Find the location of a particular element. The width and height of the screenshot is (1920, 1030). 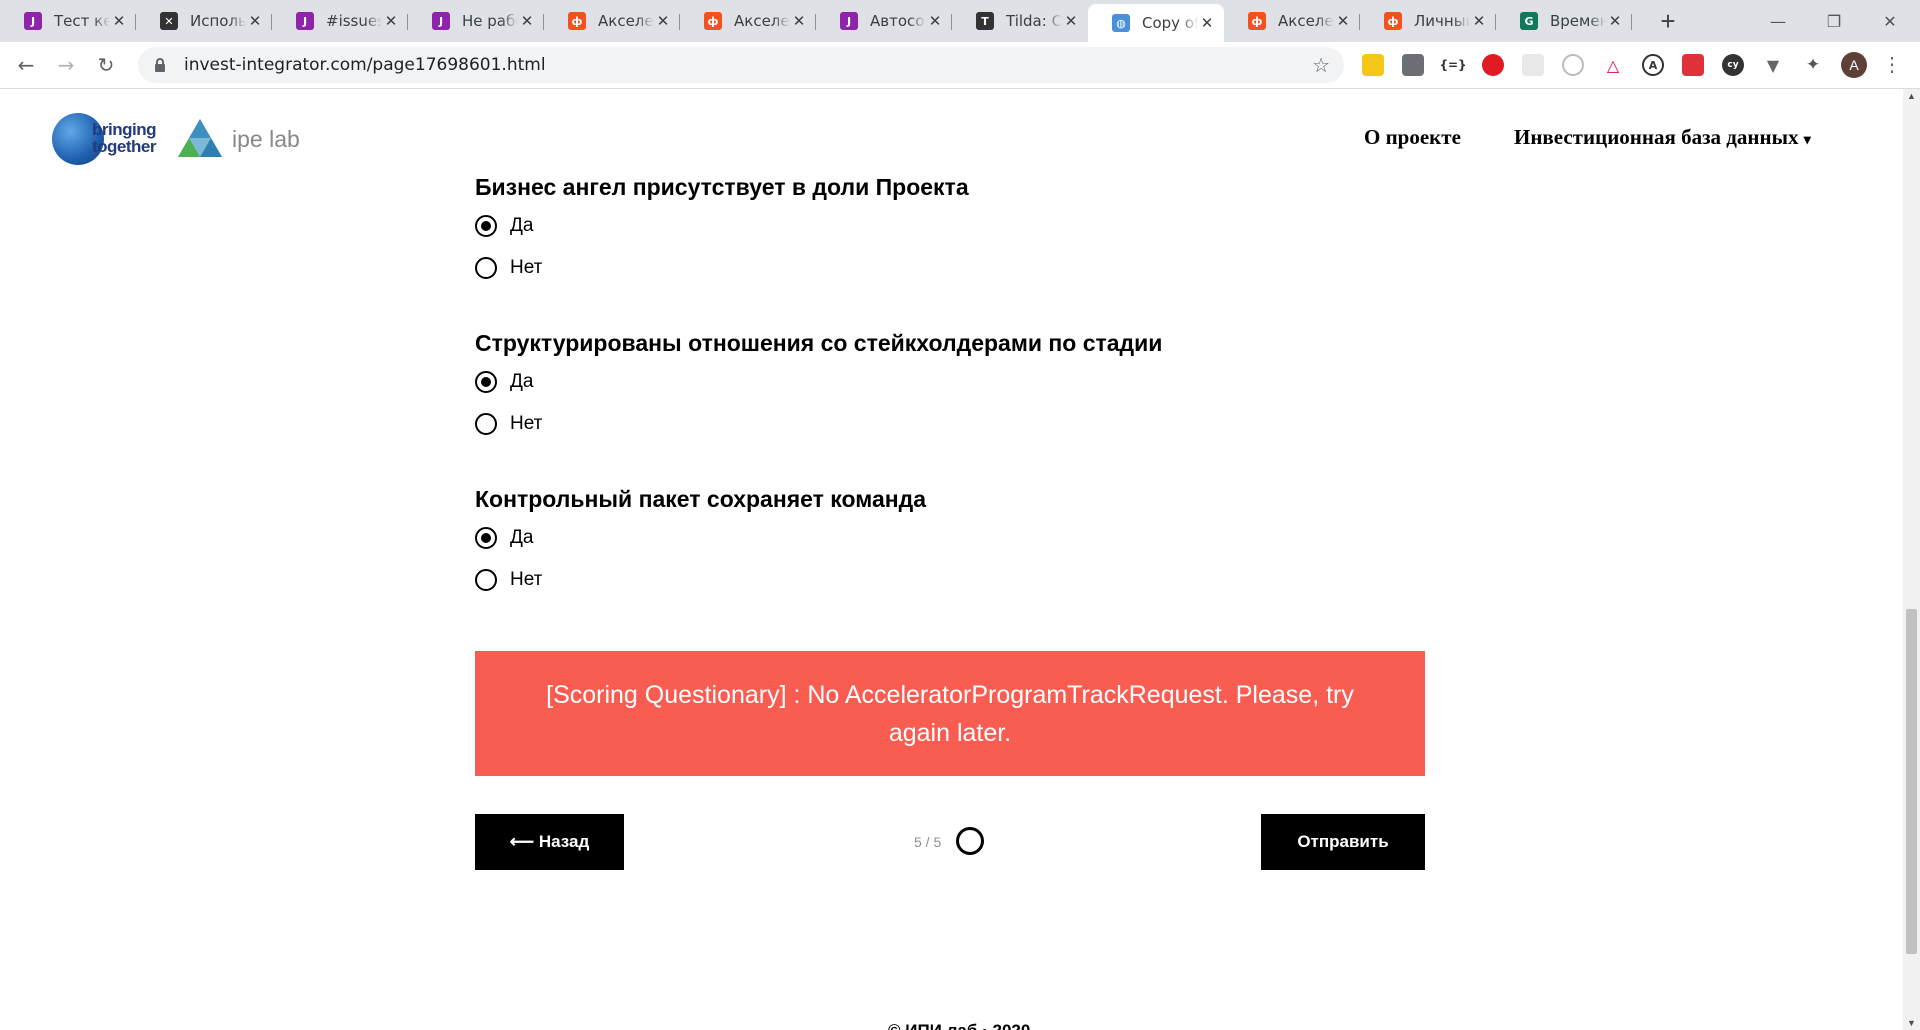

nav-link-about: О проекте is located at coordinates (1412, 137).